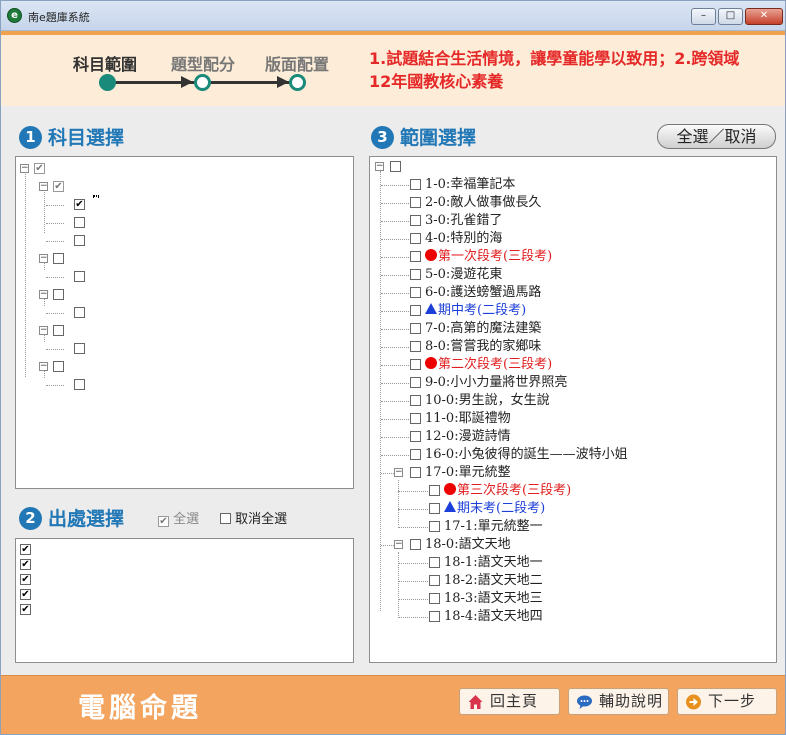 The width and height of the screenshot is (786, 735). Describe the element at coordinates (570, 437) in the screenshot. I see `range-tree-item: 12-0:漫遊詩情` at that location.